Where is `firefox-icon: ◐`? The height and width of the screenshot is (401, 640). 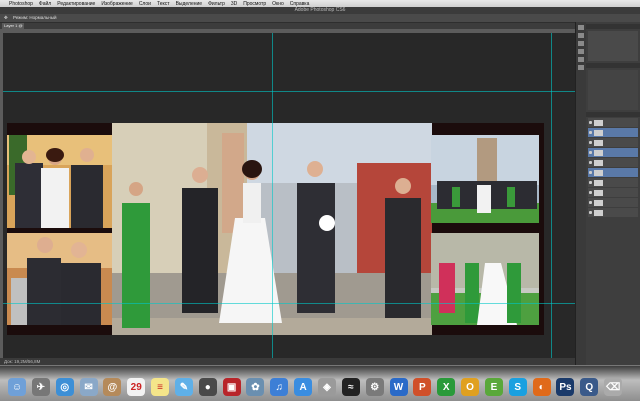
firefox-icon: ◐ is located at coordinates (541, 387).